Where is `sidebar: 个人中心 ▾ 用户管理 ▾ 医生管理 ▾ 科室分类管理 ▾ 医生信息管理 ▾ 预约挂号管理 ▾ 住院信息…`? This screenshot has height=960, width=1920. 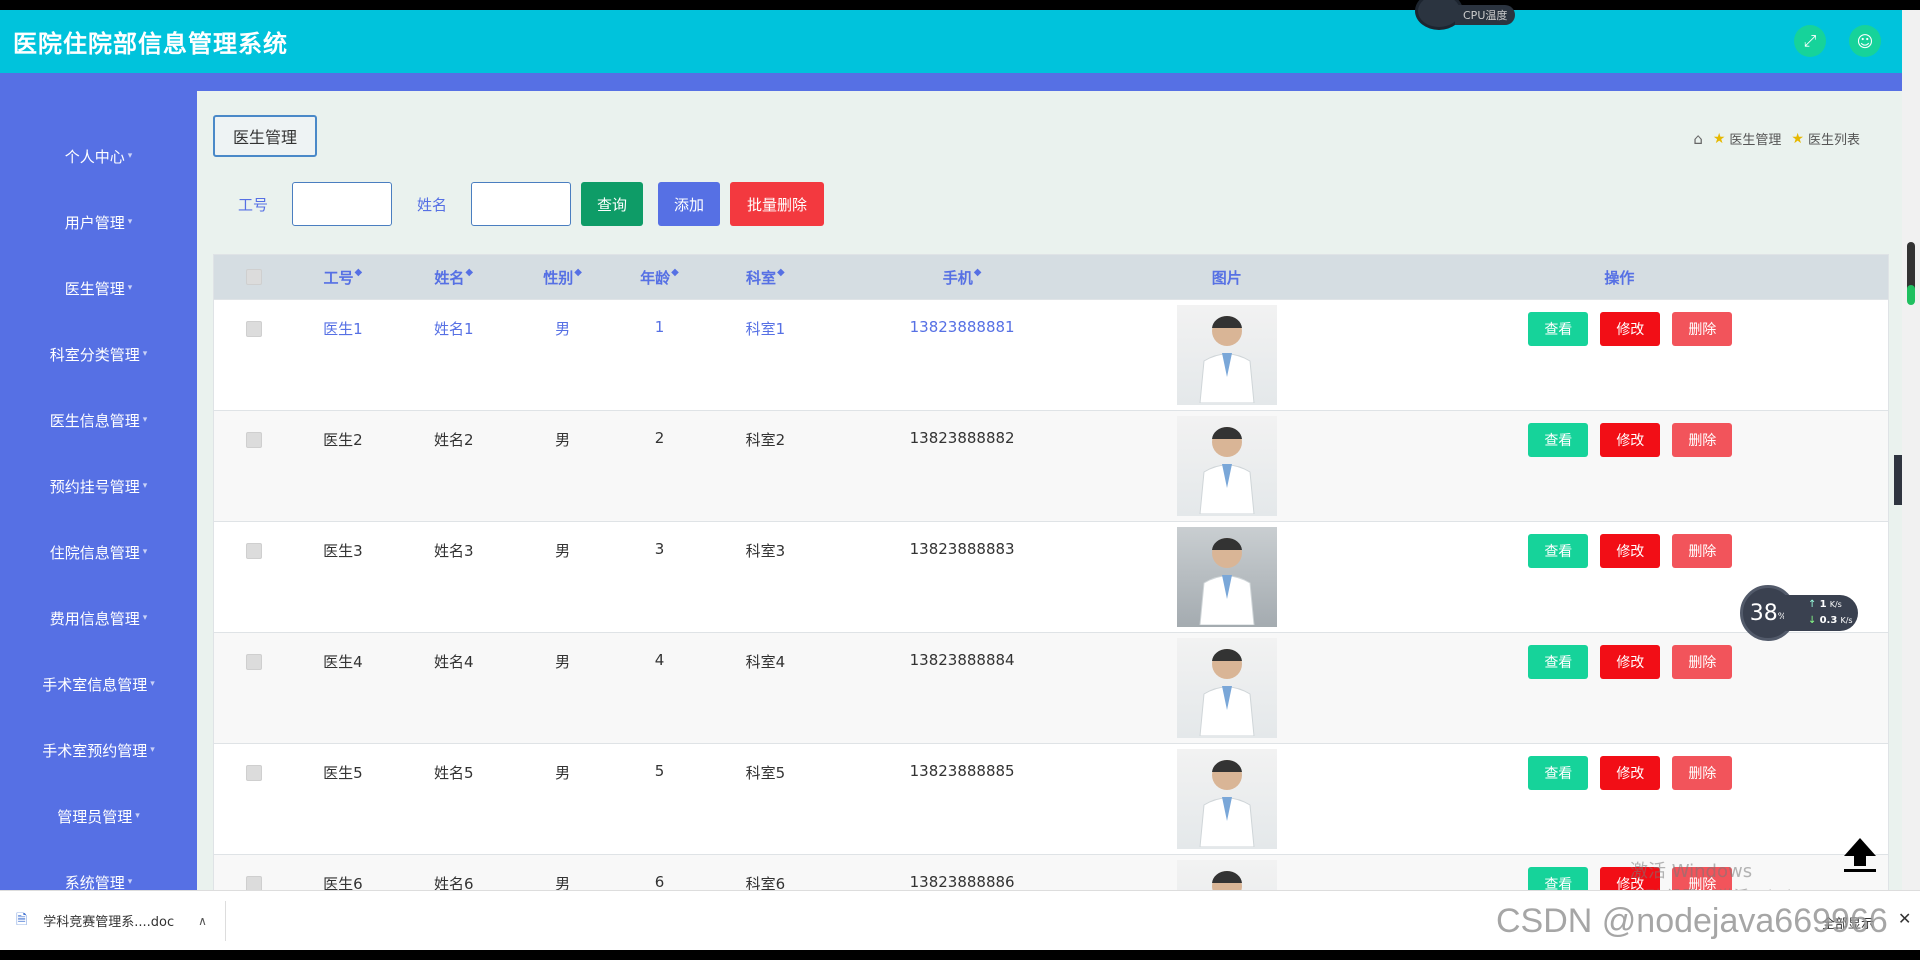
sidebar: 个人中心 ▾ 用户管理 ▾ 医生管理 ▾ 科室分类管理 ▾ 医生信息管理 ▾ 预约挂号管理 ▾ 住院信息… is located at coordinates (98, 495).